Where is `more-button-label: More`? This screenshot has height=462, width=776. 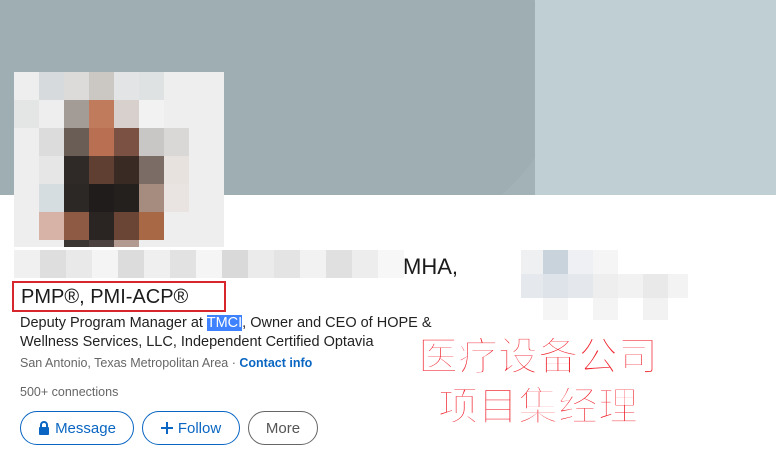
more-button-label: More is located at coordinates (283, 428).